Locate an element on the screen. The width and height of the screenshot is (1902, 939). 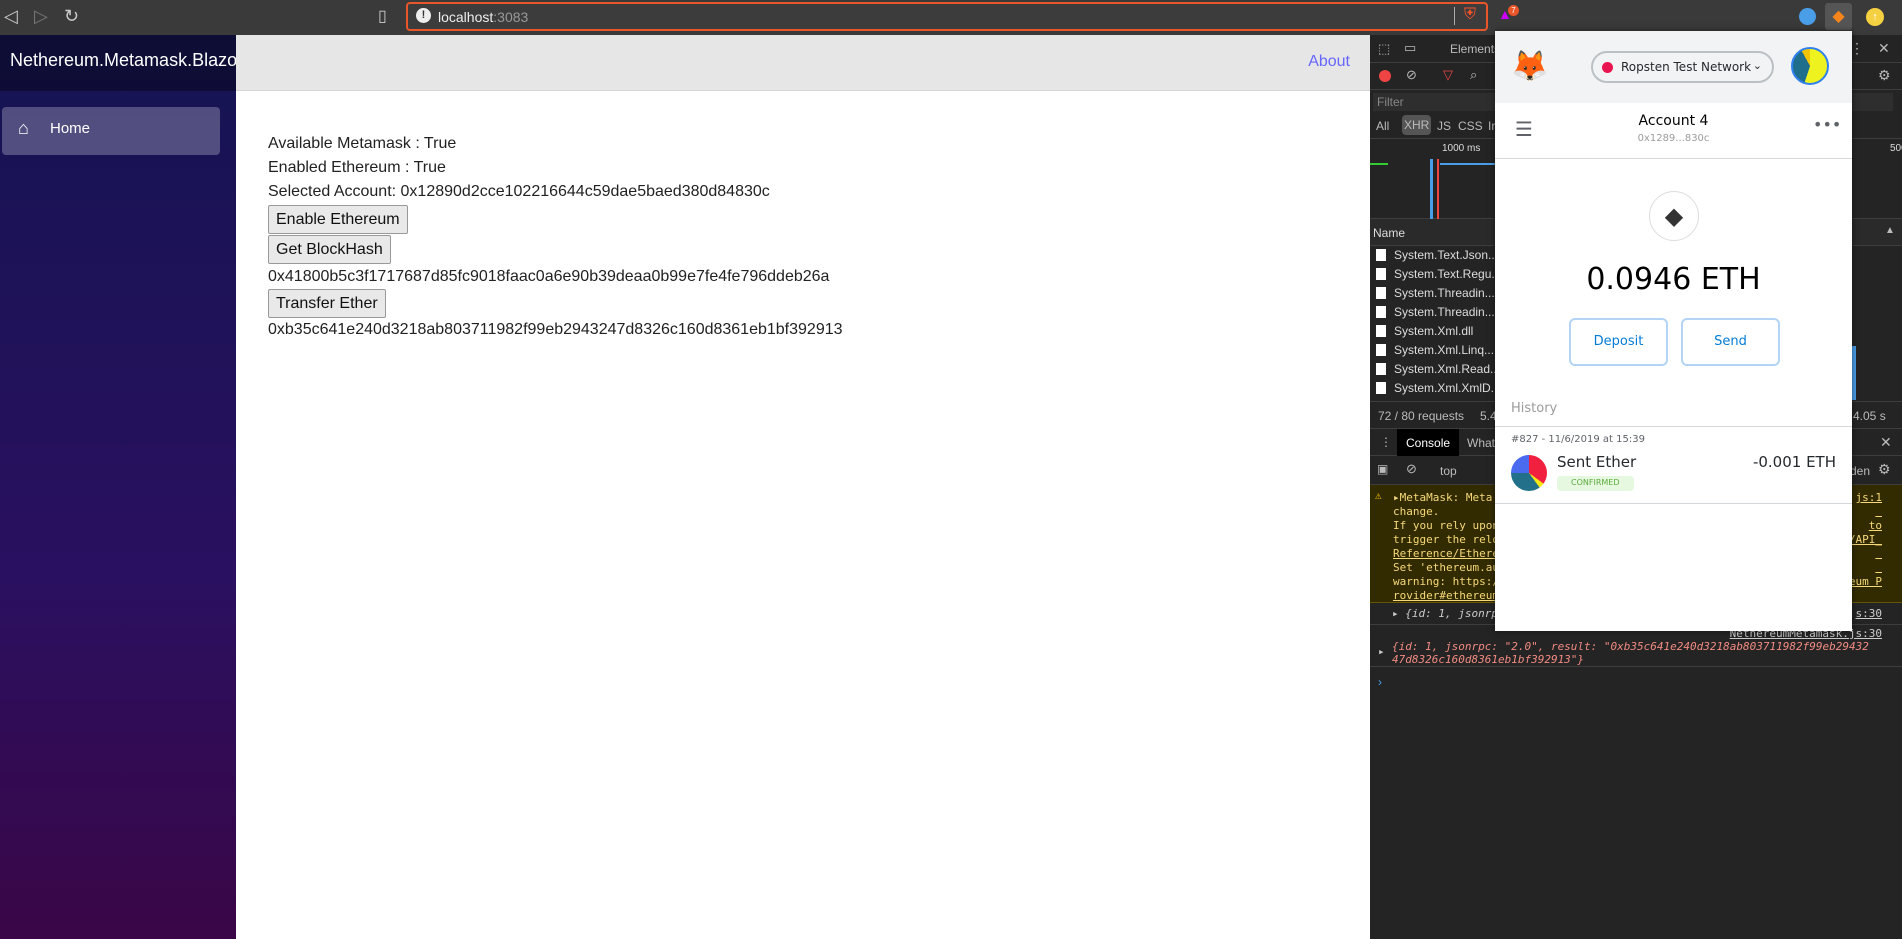
more-icon: ⋮ is located at coordinates (1857, 48).